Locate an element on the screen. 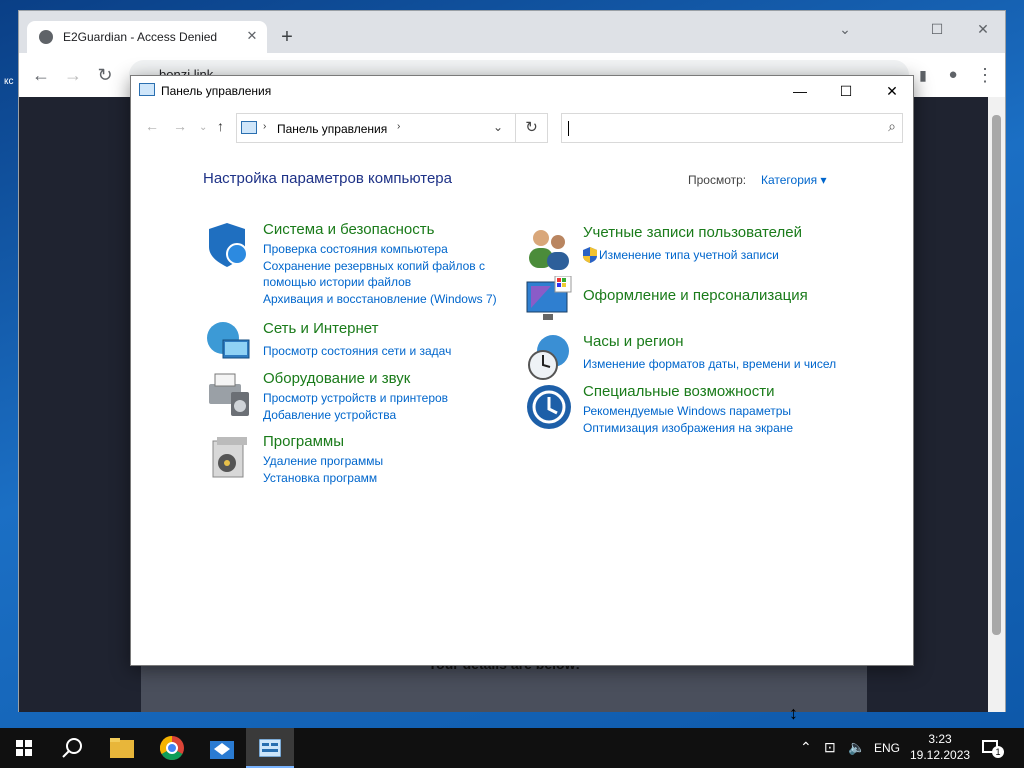 Image resolution: width=1024 pixels, height=768 pixels. category-title: Специальные возможности is located at coordinates (679, 391).